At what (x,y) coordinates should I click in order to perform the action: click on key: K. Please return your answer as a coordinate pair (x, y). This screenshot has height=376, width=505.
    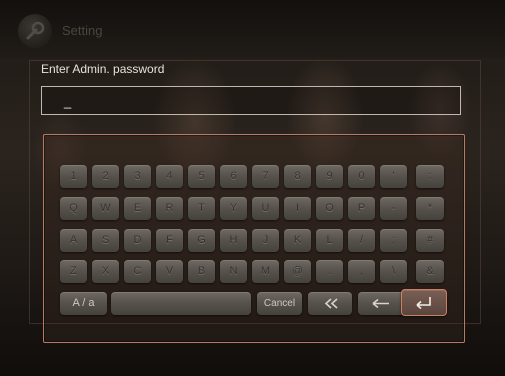
    Looking at the image, I should click on (297, 240).